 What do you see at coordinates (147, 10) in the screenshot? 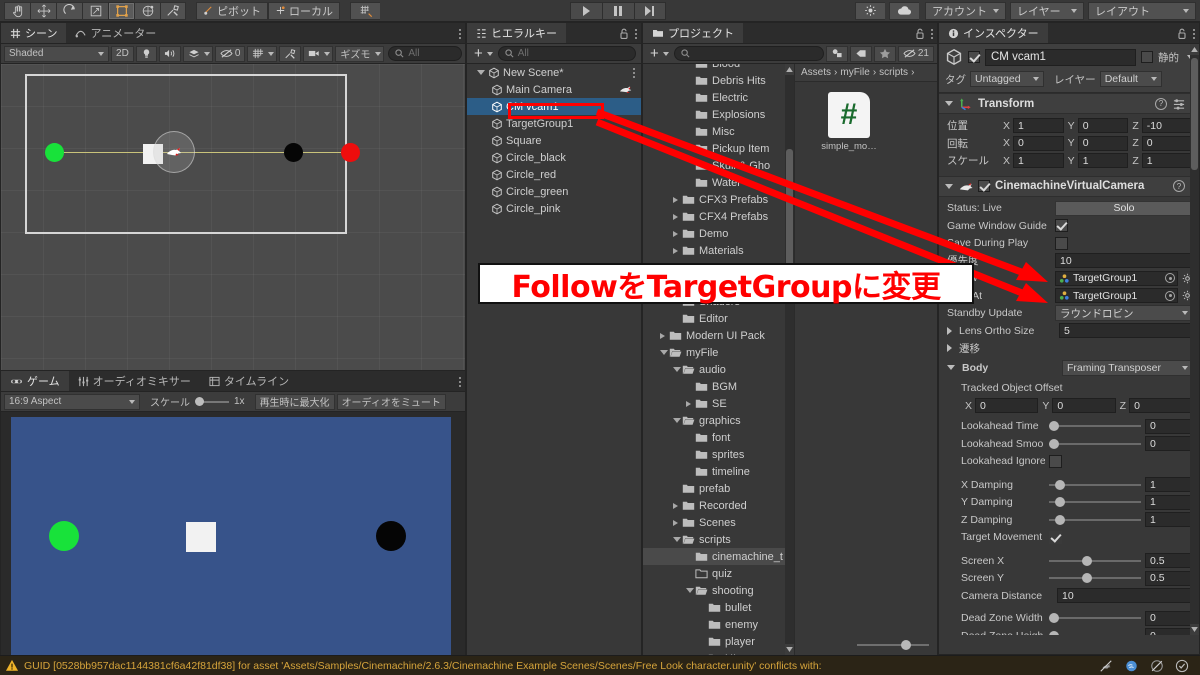
I see `transform-tool-button` at bounding box center [147, 10].